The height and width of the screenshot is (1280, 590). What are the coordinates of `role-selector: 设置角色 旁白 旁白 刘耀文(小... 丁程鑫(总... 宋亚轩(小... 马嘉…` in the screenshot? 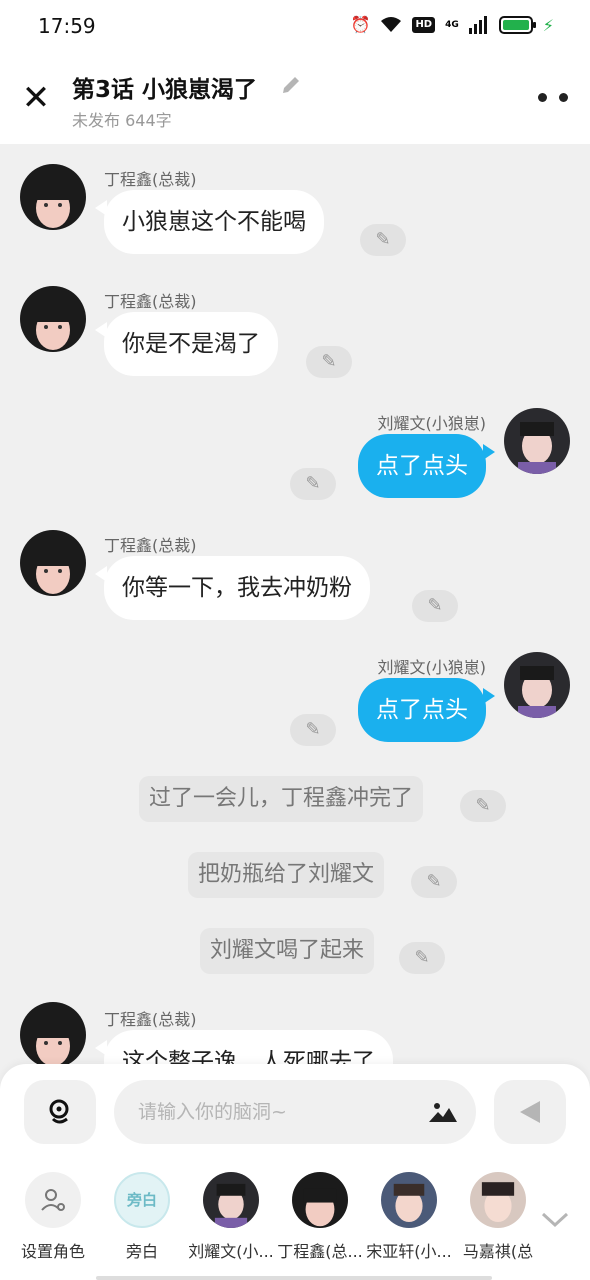 It's located at (280, 1217).